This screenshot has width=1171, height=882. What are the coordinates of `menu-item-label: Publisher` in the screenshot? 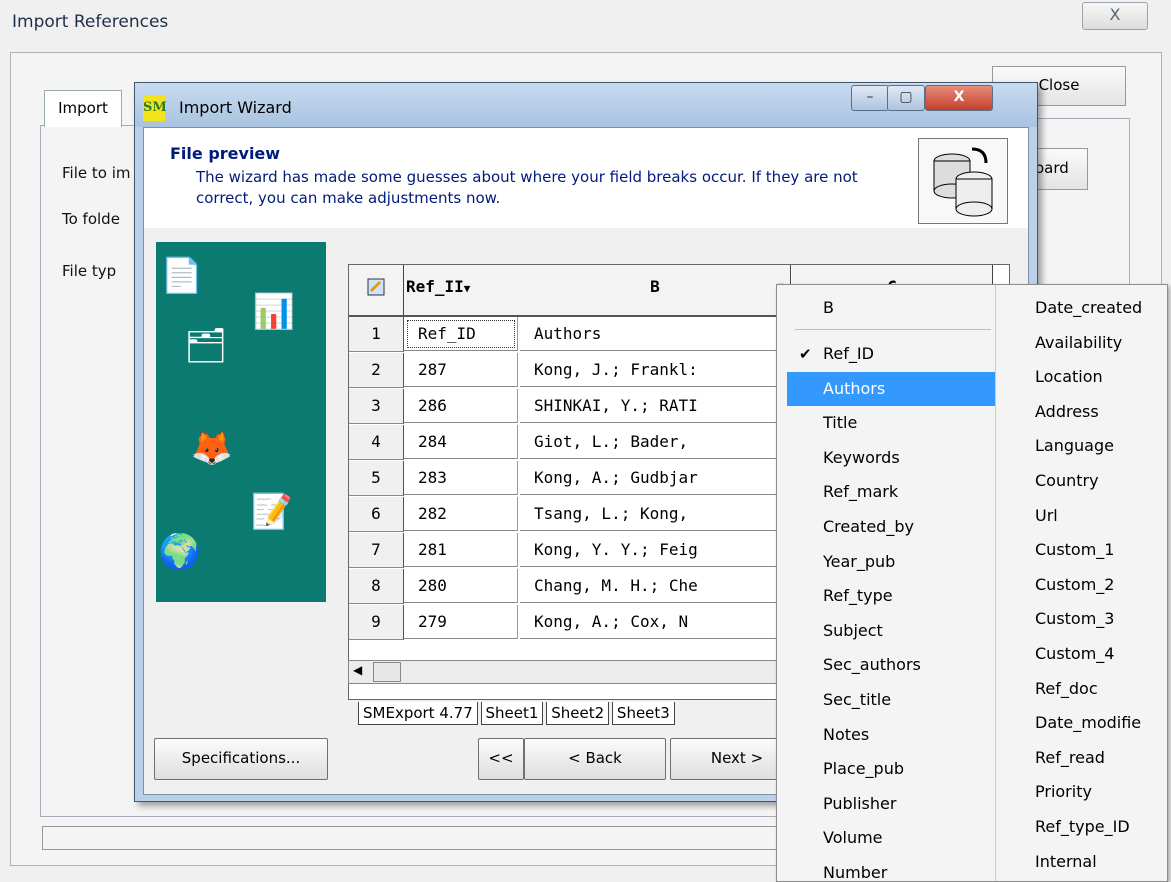 It's located at (860, 803).